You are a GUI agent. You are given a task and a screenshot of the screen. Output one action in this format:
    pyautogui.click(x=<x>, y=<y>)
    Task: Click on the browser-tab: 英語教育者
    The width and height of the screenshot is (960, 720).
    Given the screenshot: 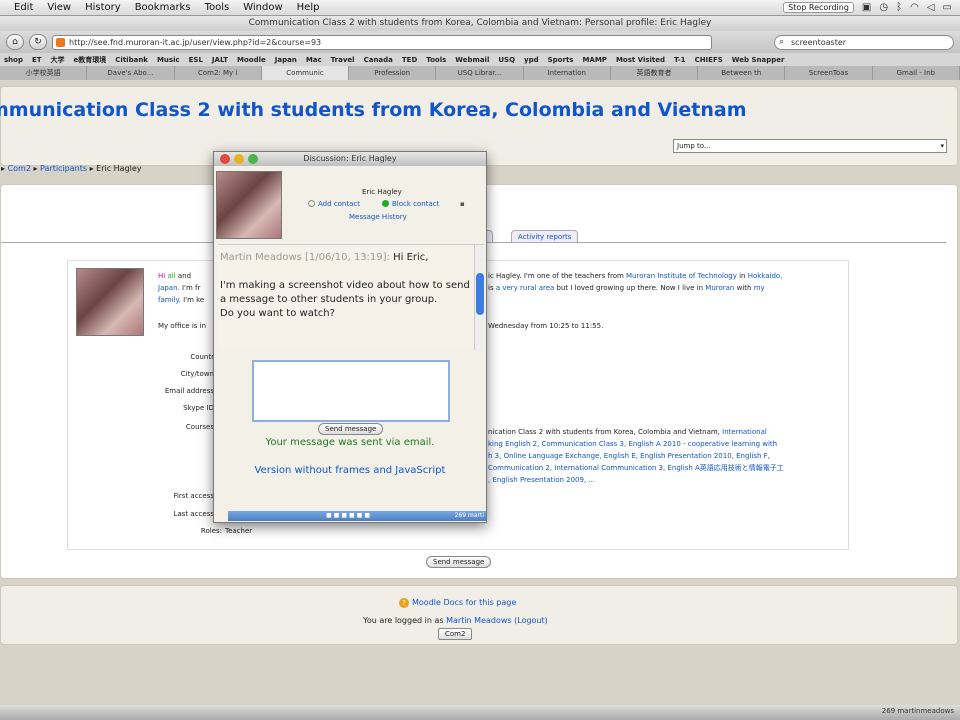 What is the action you would take?
    pyautogui.click(x=655, y=73)
    